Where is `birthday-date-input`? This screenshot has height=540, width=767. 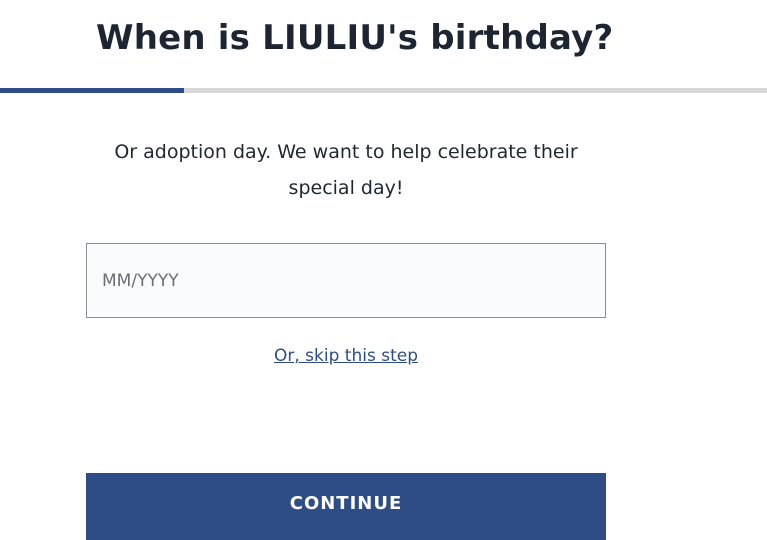
birthday-date-input is located at coordinates (346, 280).